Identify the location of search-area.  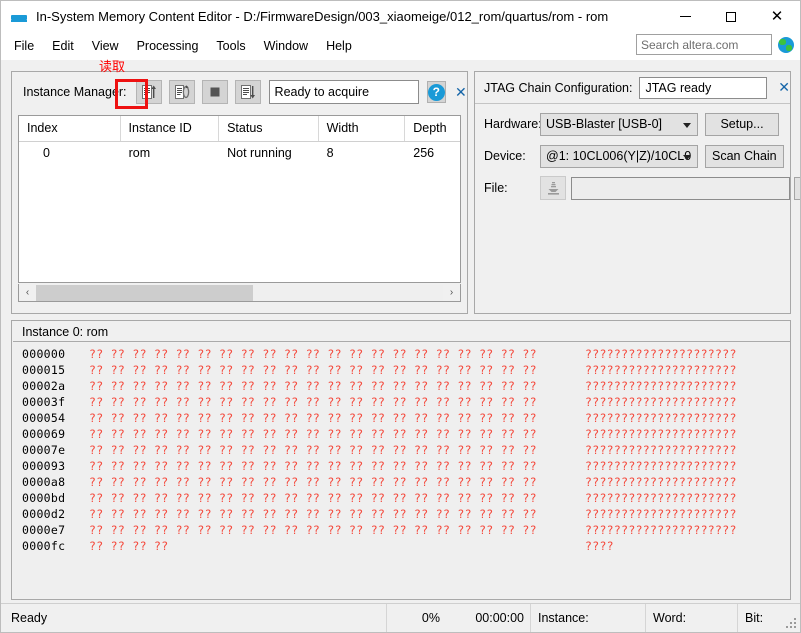
(715, 44).